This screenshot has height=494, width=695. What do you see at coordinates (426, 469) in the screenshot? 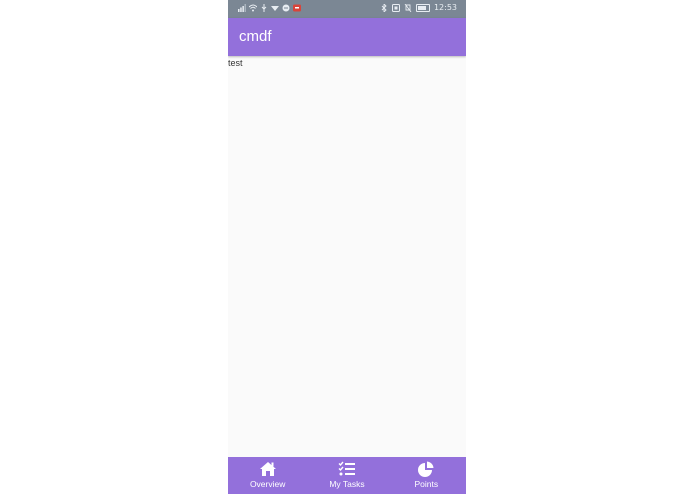
I see `pie-chart-icon` at bounding box center [426, 469].